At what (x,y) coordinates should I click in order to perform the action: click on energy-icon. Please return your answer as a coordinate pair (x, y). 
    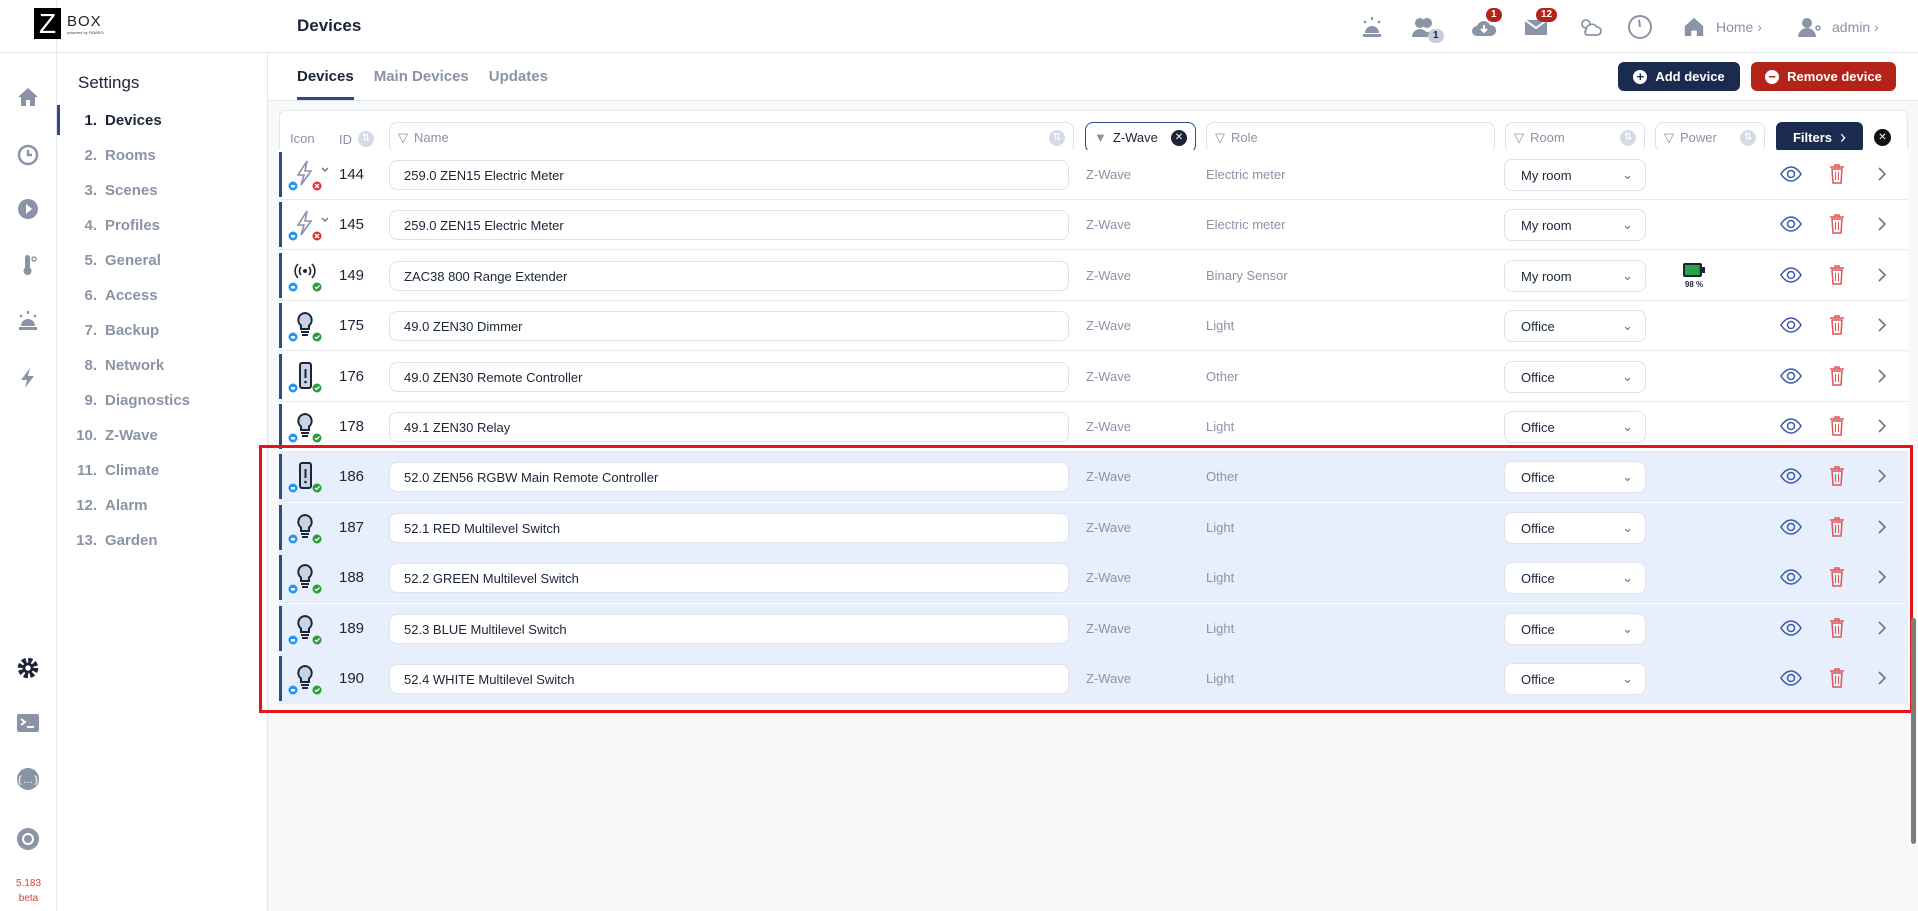
    Looking at the image, I should click on (28, 378).